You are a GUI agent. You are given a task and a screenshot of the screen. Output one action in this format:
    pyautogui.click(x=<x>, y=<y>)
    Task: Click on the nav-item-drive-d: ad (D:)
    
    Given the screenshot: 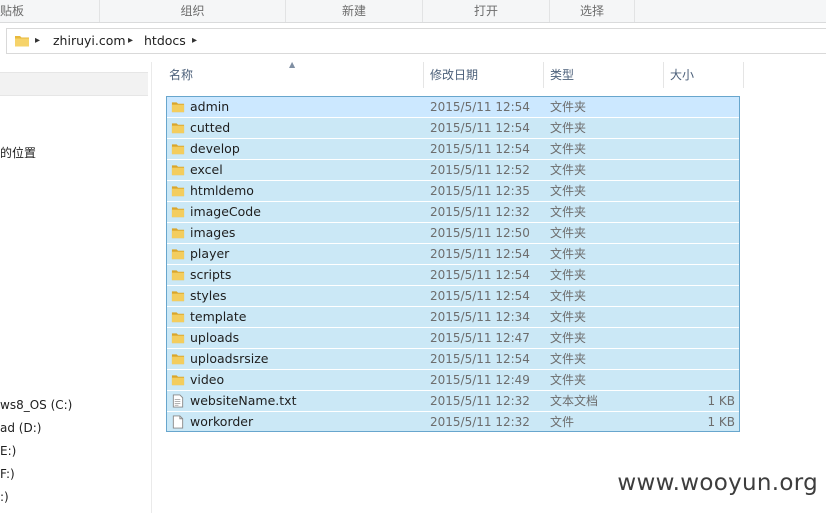 What is the action you would take?
    pyautogui.click(x=20, y=428)
    